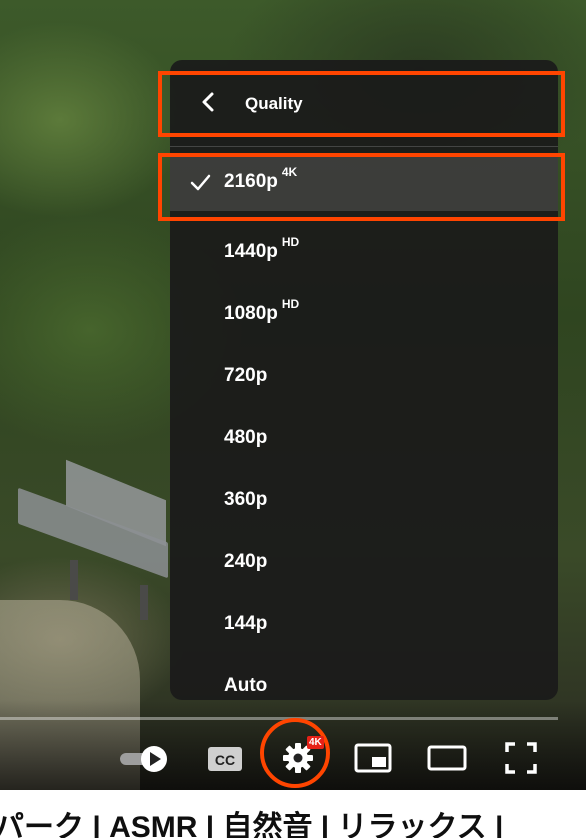 The image size is (586, 838). What do you see at coordinates (364, 253) in the screenshot?
I see `quality-option-1440p: 1440p HD` at bounding box center [364, 253].